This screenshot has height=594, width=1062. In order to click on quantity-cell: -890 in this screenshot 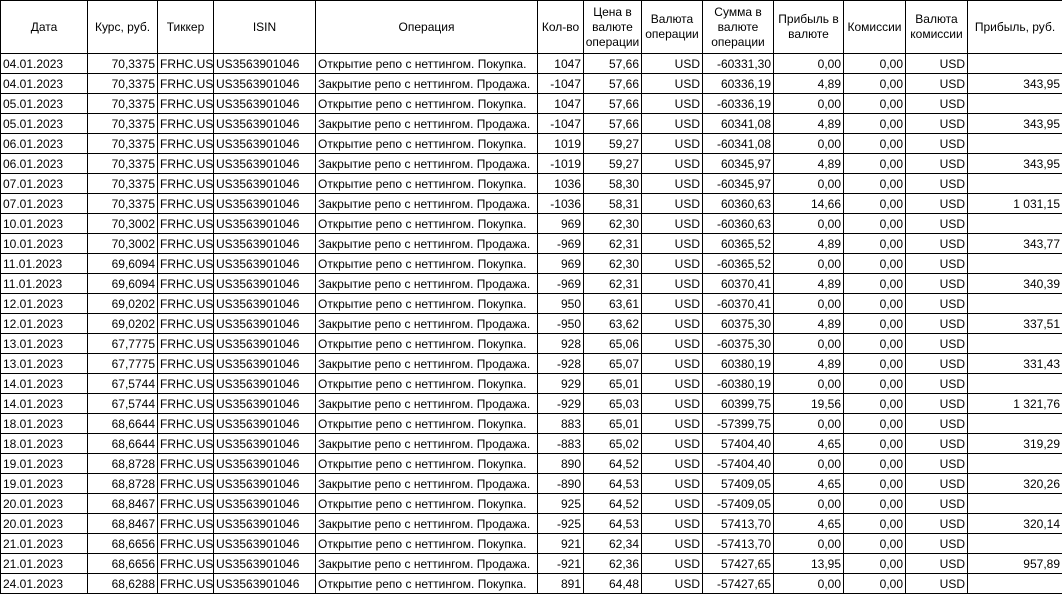, I will do `click(561, 484)`.